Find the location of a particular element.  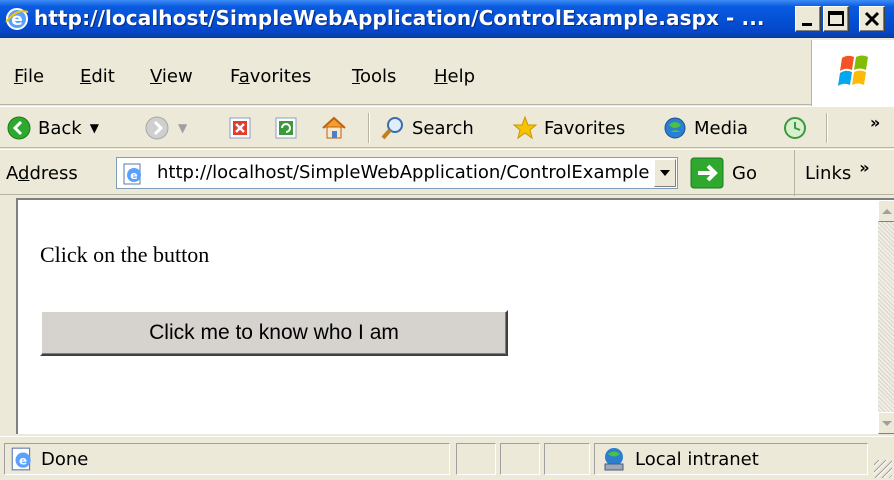

media-button: Media is located at coordinates (705, 128).